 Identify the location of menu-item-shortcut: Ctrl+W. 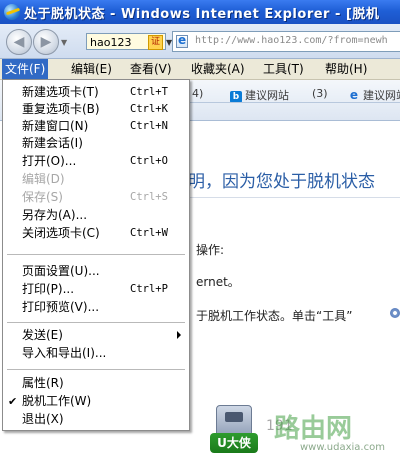
(149, 233).